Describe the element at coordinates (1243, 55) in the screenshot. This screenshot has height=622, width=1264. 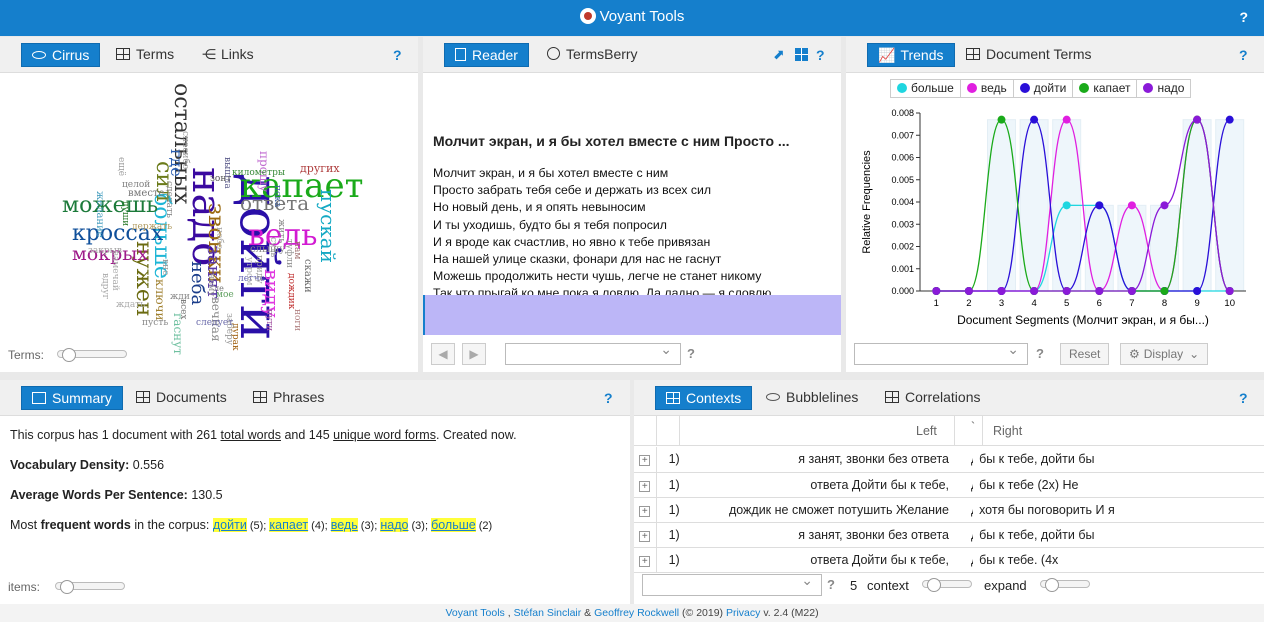
I see `trends-help-button: ?` at that location.